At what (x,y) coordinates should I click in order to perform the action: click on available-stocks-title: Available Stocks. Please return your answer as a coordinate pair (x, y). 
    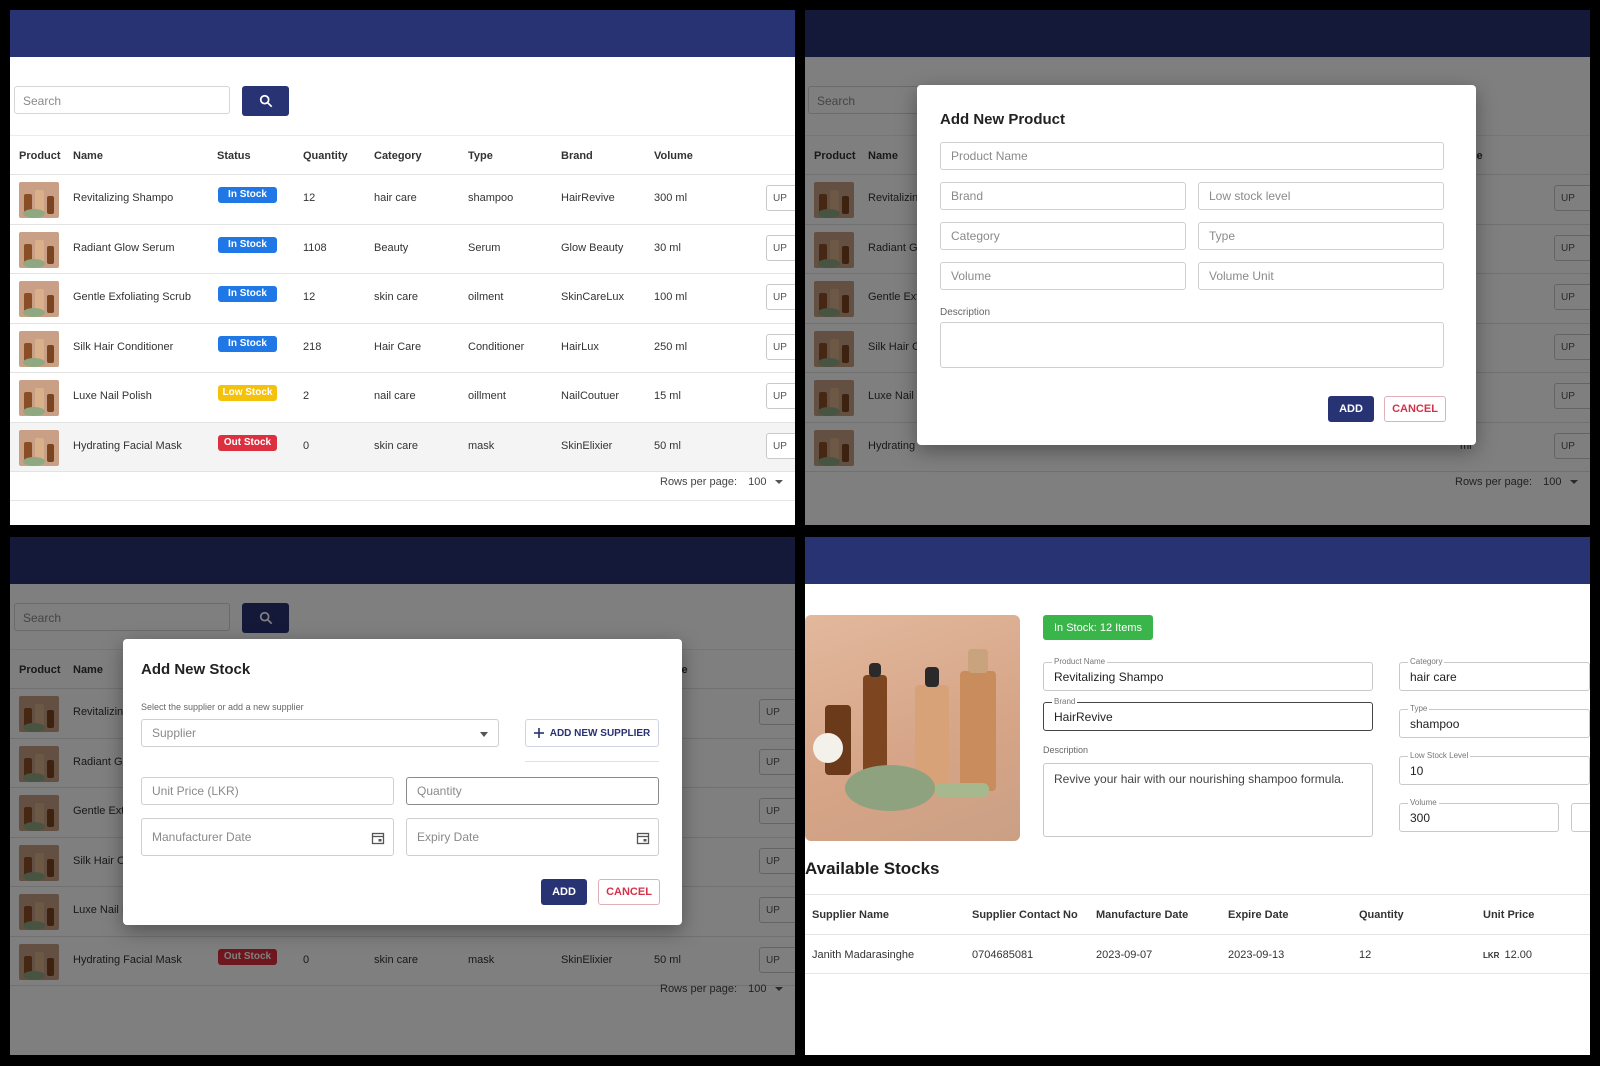
    Looking at the image, I should click on (872, 868).